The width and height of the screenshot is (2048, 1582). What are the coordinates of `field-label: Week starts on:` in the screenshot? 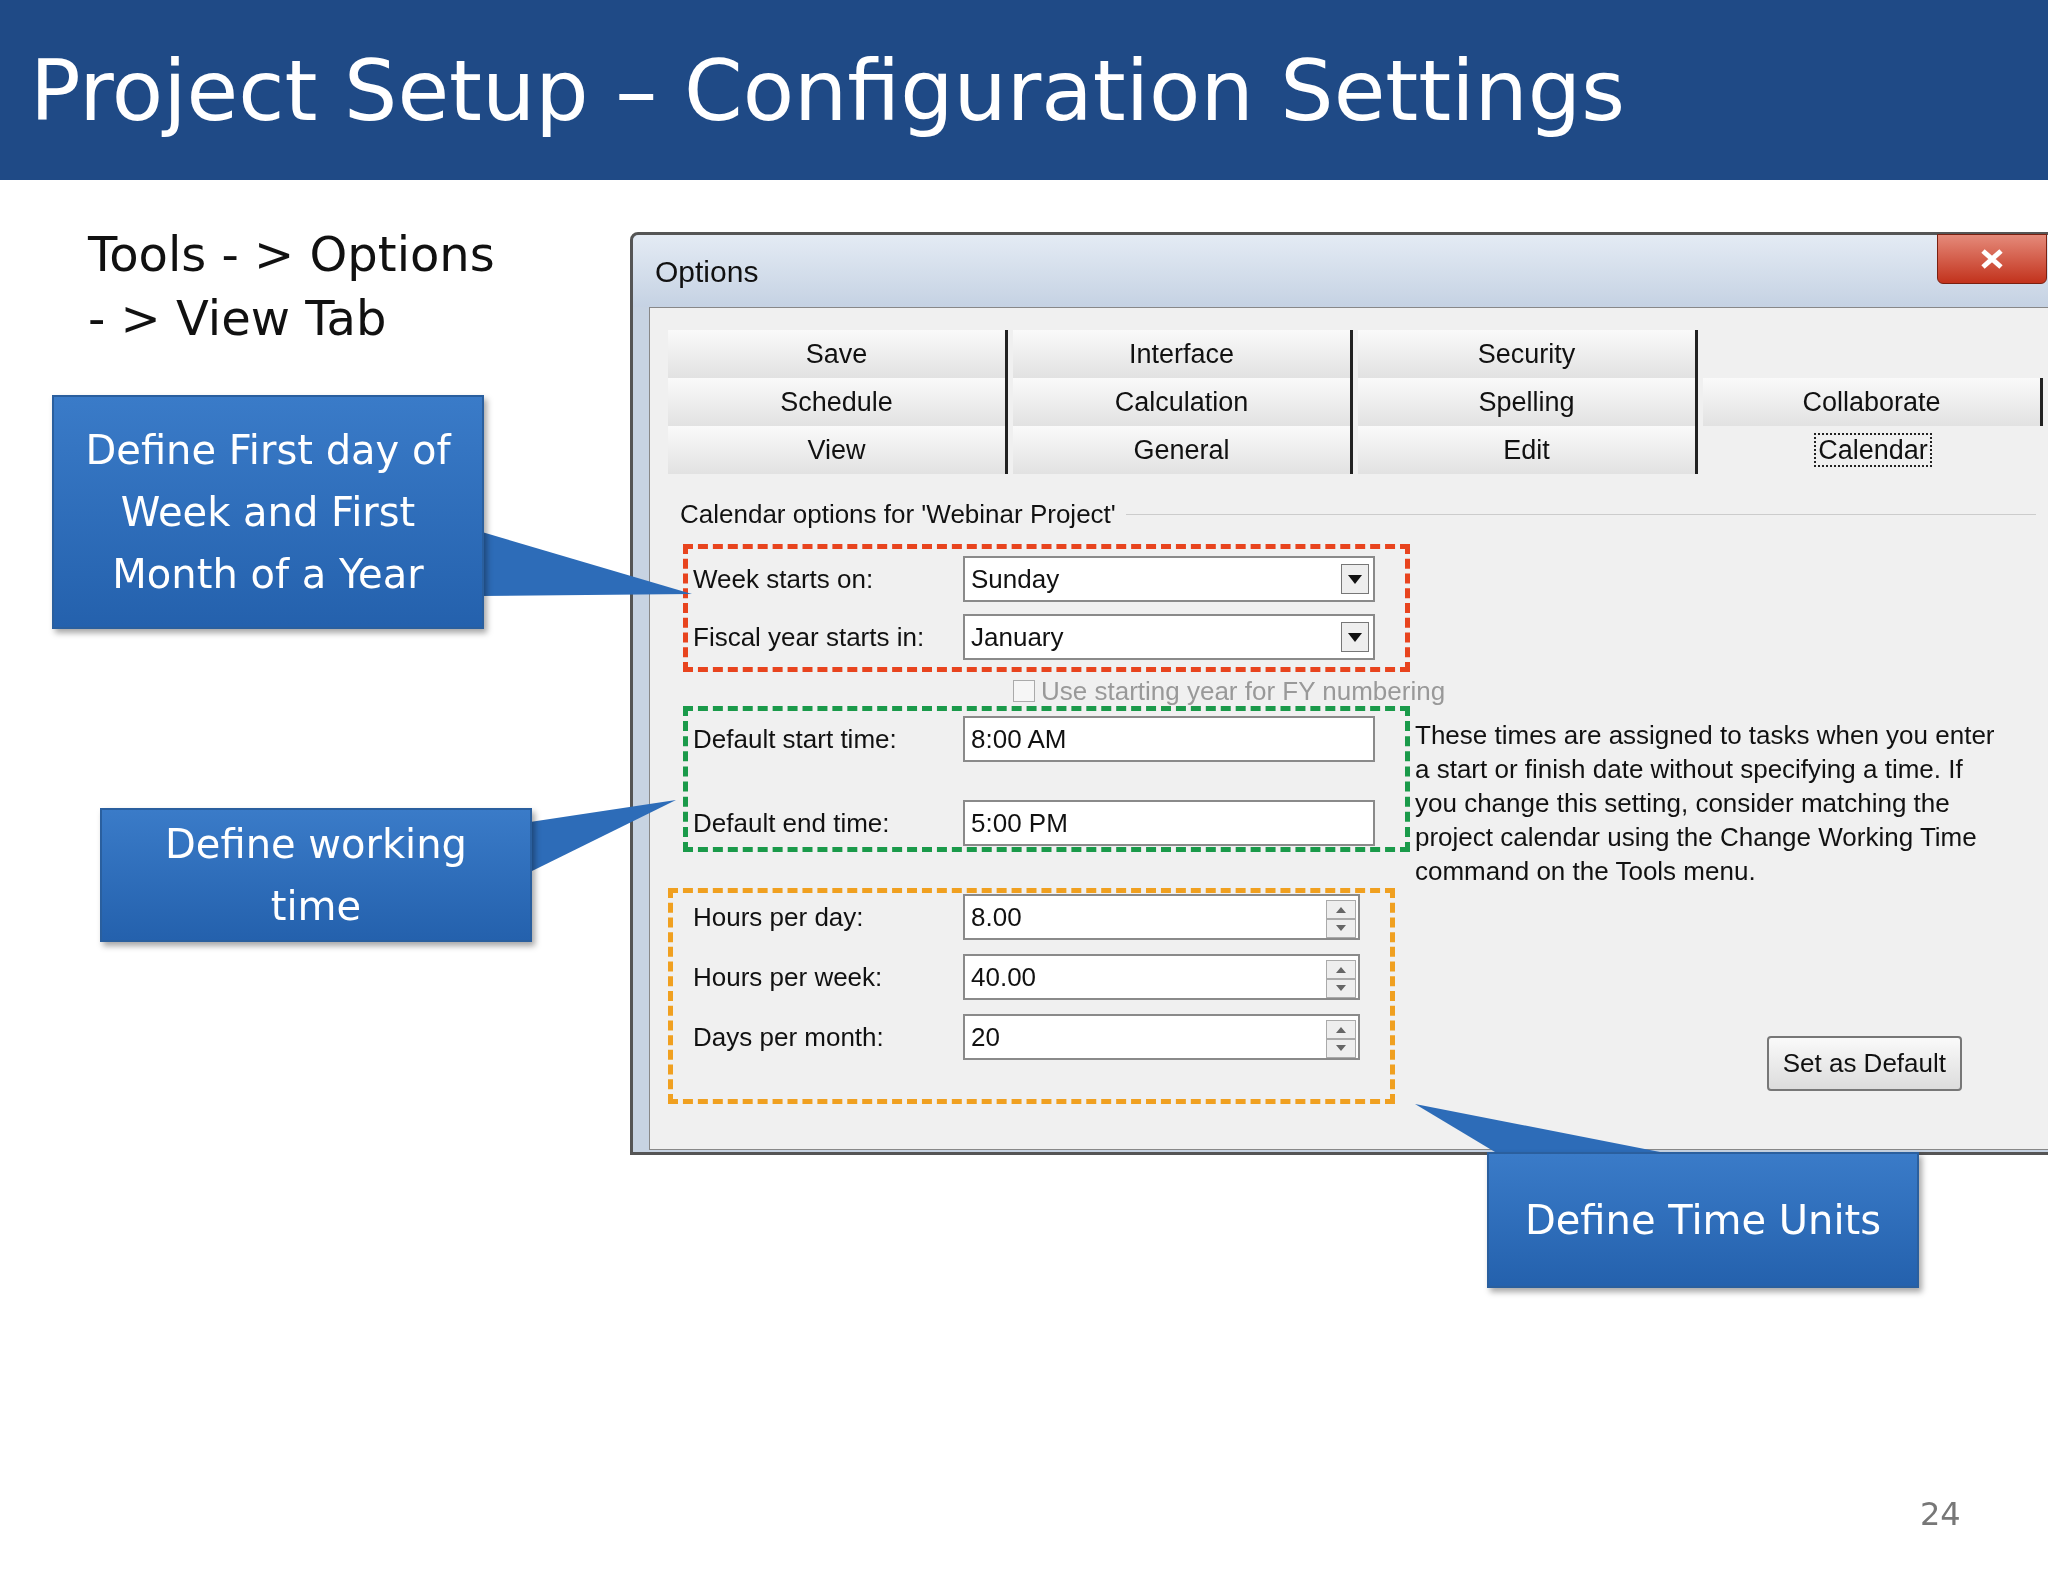 It's located at (784, 579).